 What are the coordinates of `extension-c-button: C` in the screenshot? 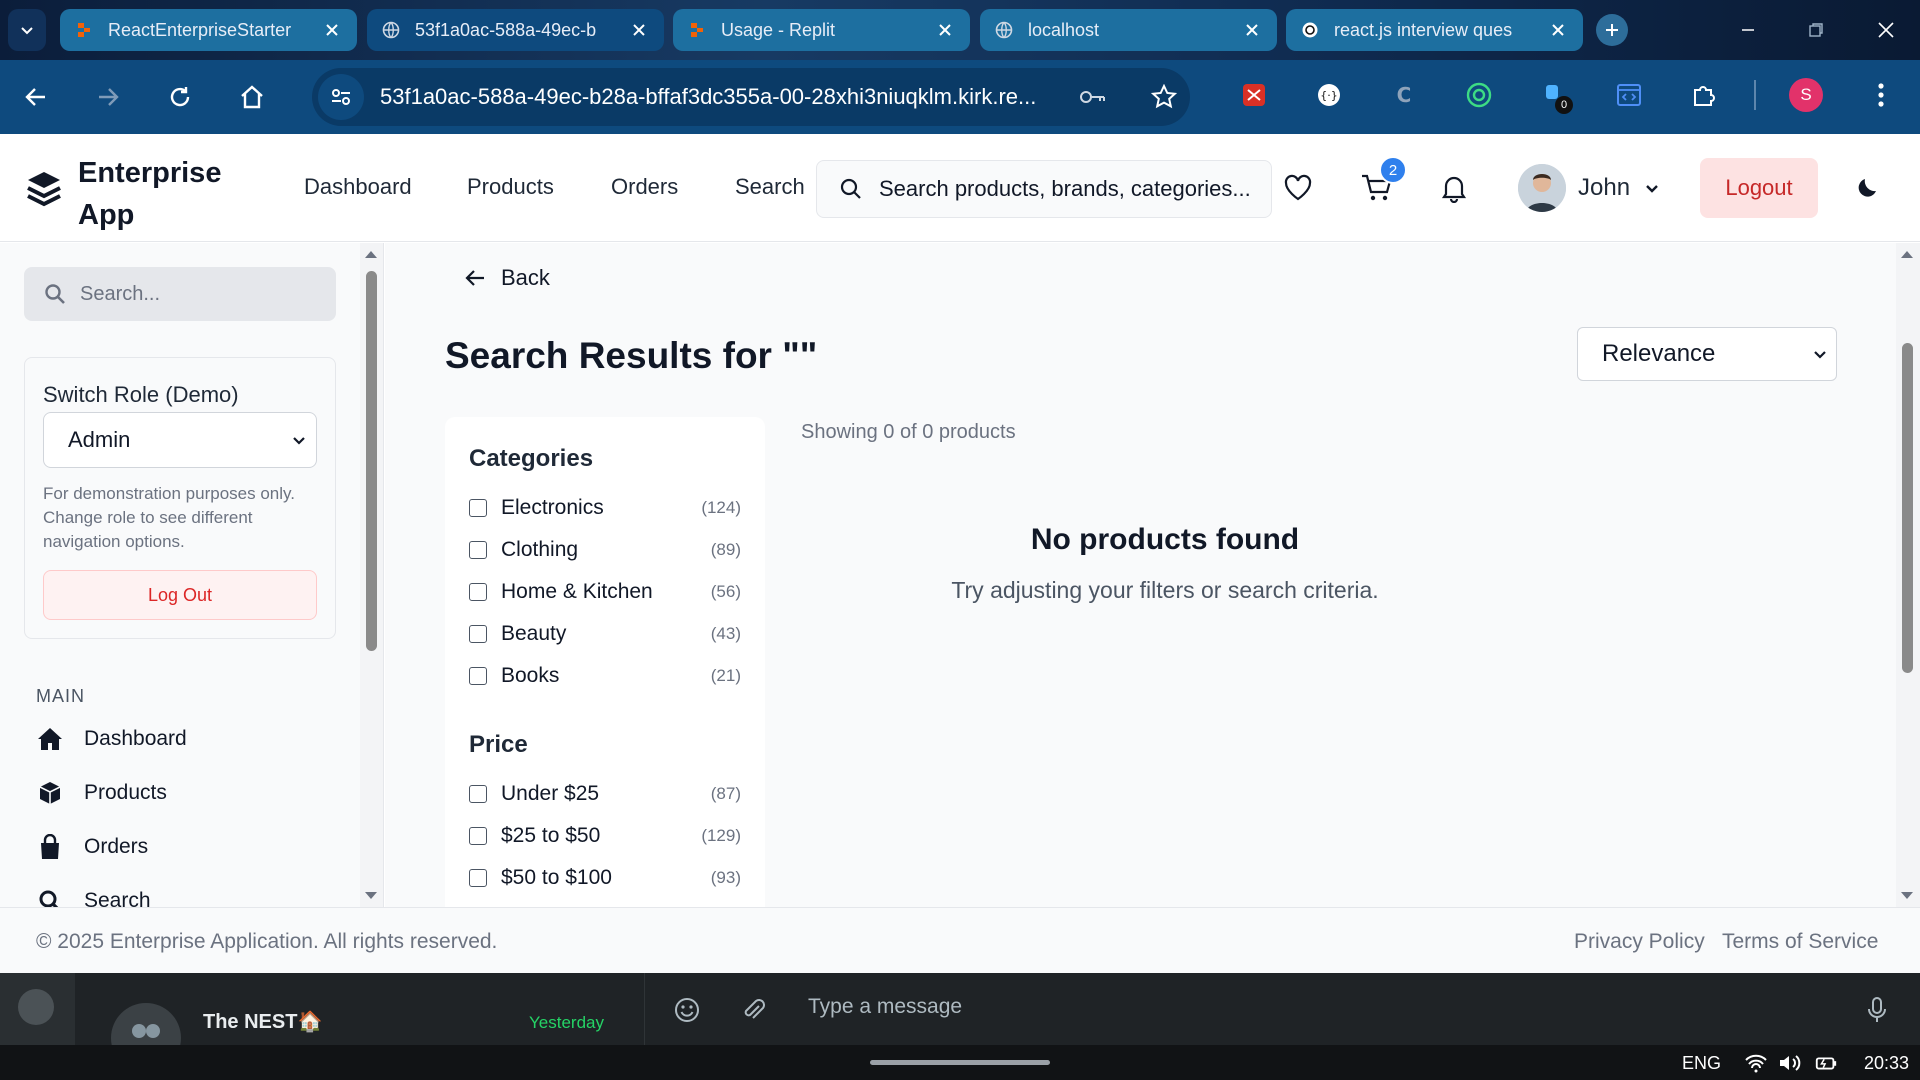 It's located at (1404, 95).